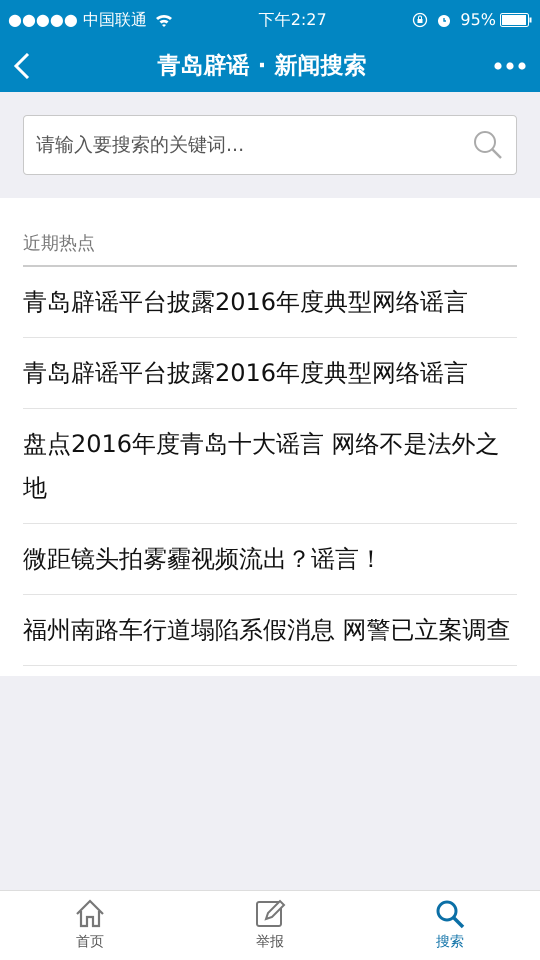  I want to click on carrier-name: ●●●●● 中国联通, so click(77, 20).